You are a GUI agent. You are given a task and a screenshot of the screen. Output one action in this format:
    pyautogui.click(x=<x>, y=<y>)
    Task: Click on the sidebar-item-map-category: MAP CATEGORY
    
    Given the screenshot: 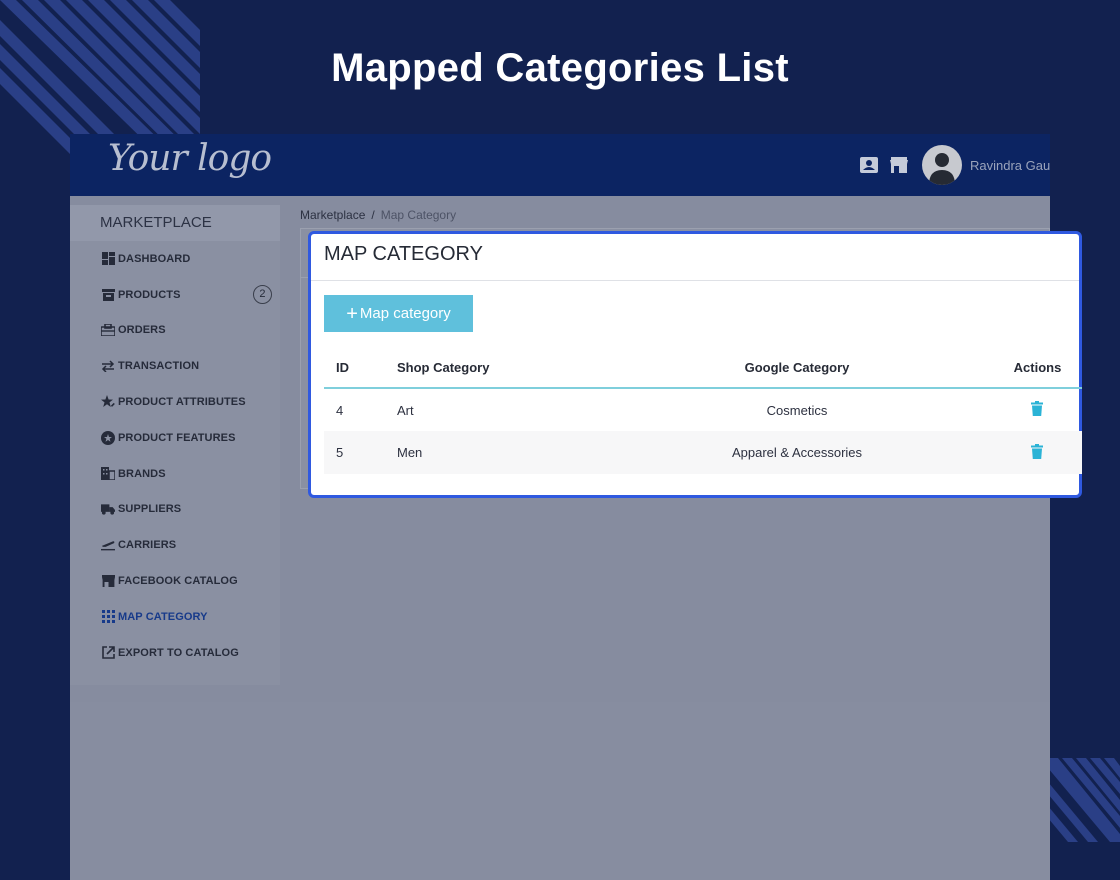 What is the action you would take?
    pyautogui.click(x=175, y=617)
    